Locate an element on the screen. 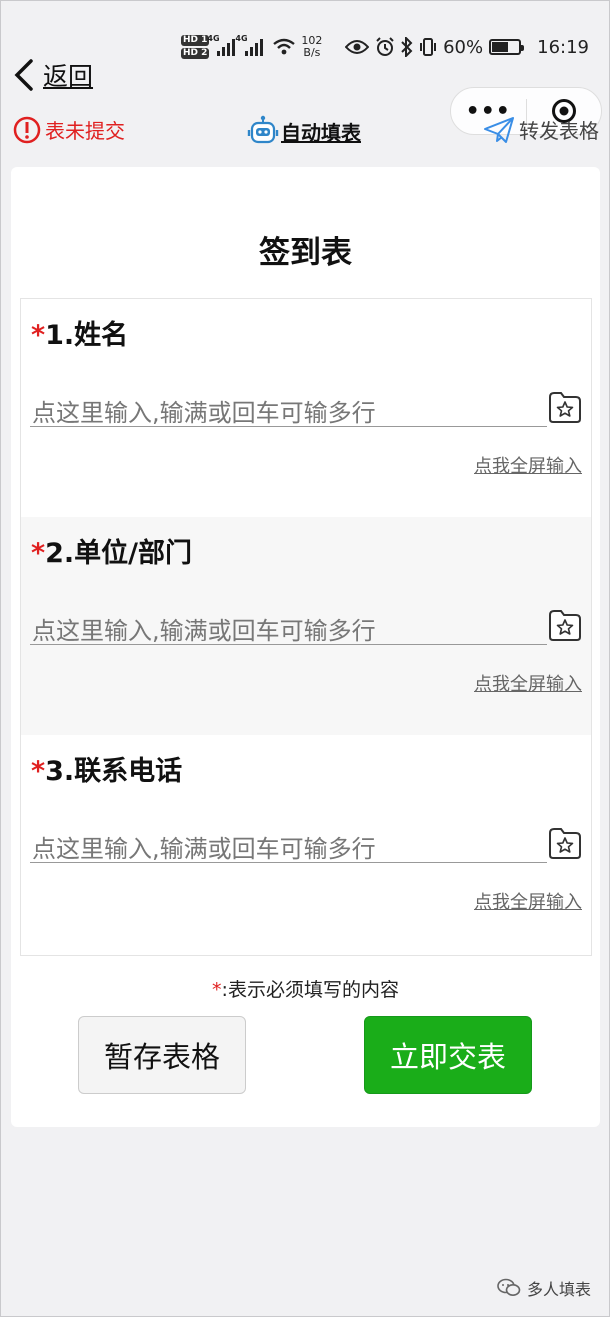 This screenshot has height=1317, width=610. vibrate-icon is located at coordinates (428, 47).